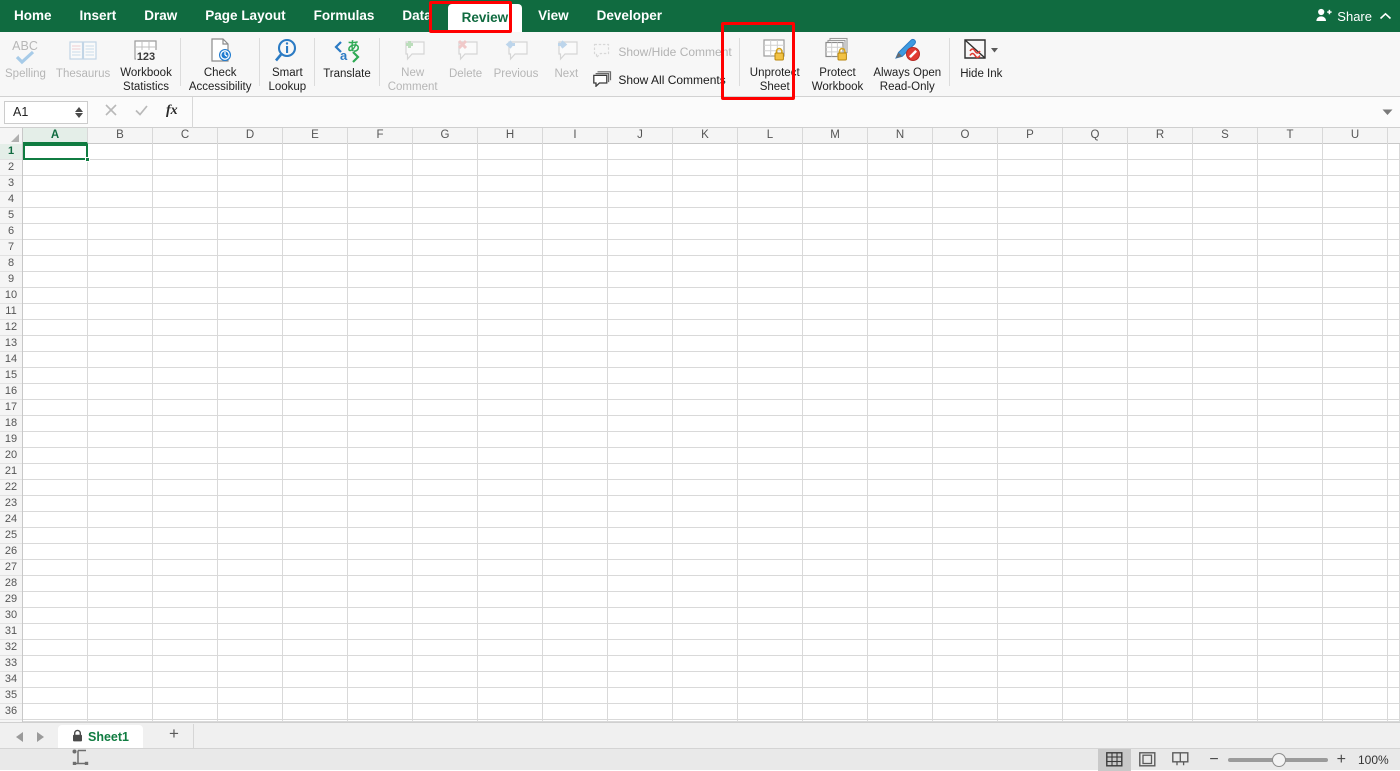 The width and height of the screenshot is (1400, 771). Describe the element at coordinates (79, 115) in the screenshot. I see `spinner-down-icon` at that location.